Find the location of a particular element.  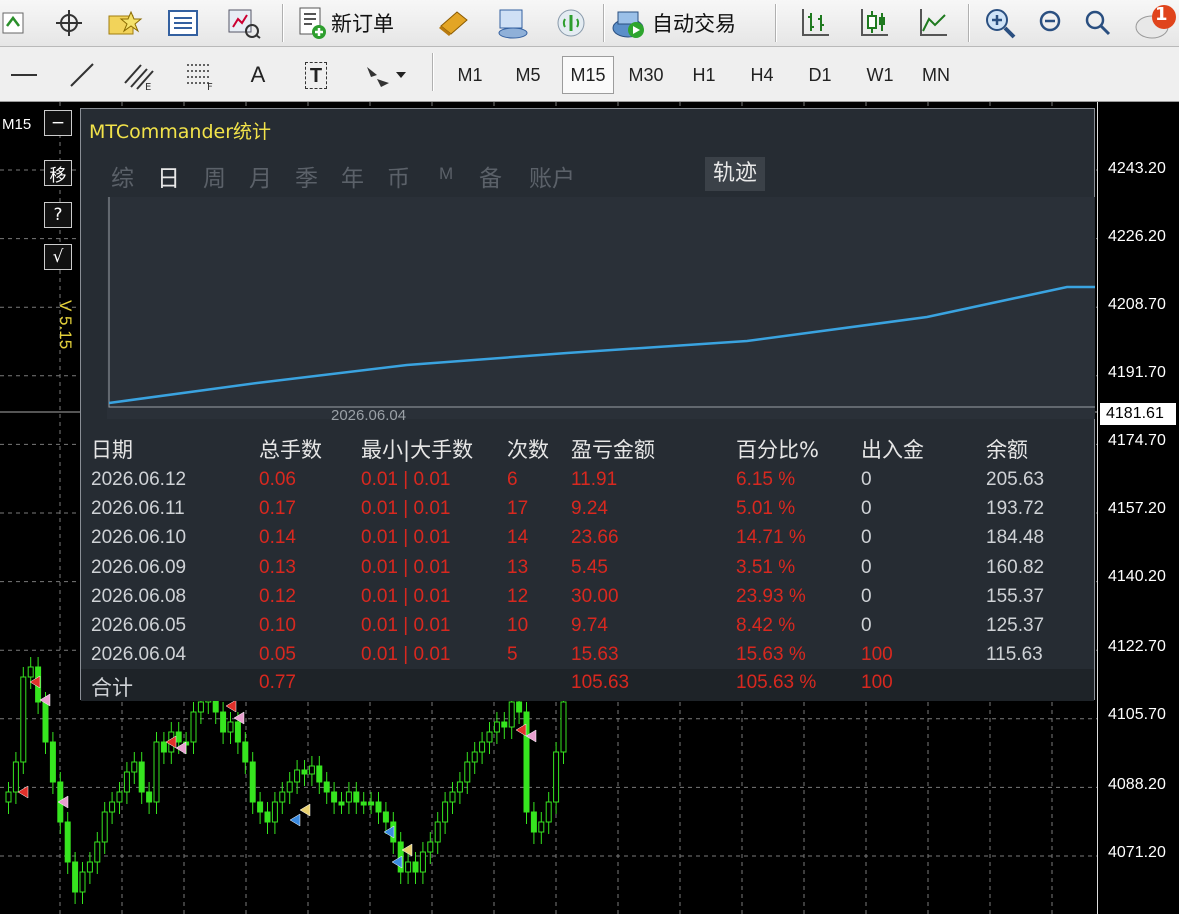

crosshair-icon is located at coordinates (69, 23).